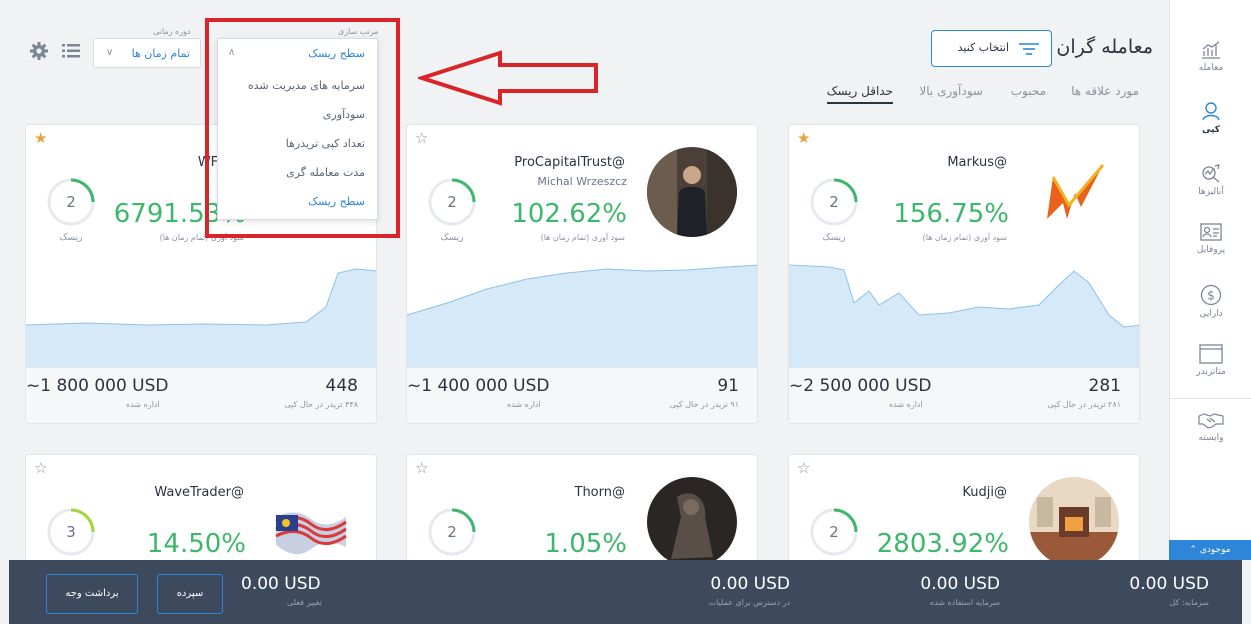 Image resolution: width=1251 pixels, height=624 pixels. What do you see at coordinates (1211, 421) in the screenshot?
I see `handshake-icon` at bounding box center [1211, 421].